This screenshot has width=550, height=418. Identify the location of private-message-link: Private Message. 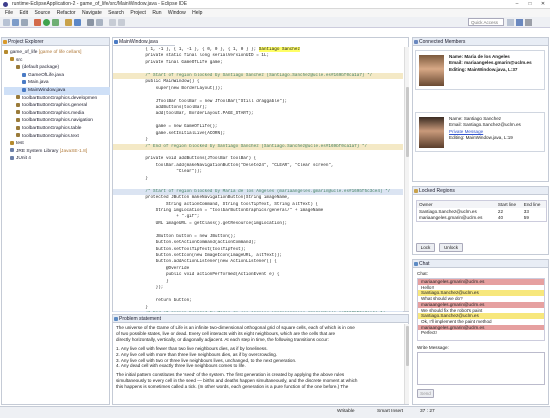
(466, 131).